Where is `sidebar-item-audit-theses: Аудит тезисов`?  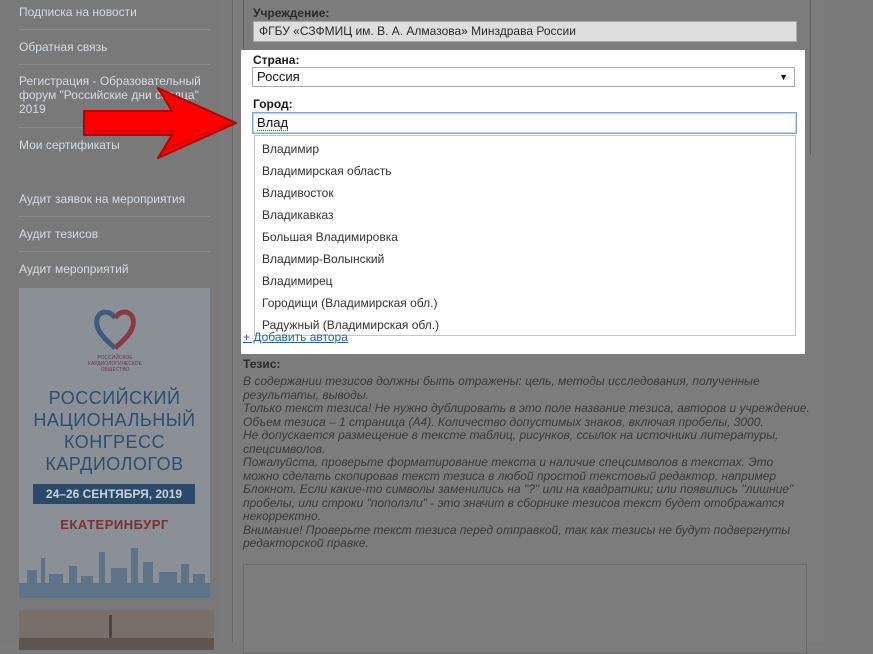 sidebar-item-audit-theses: Аудит тезисов is located at coordinates (114, 234).